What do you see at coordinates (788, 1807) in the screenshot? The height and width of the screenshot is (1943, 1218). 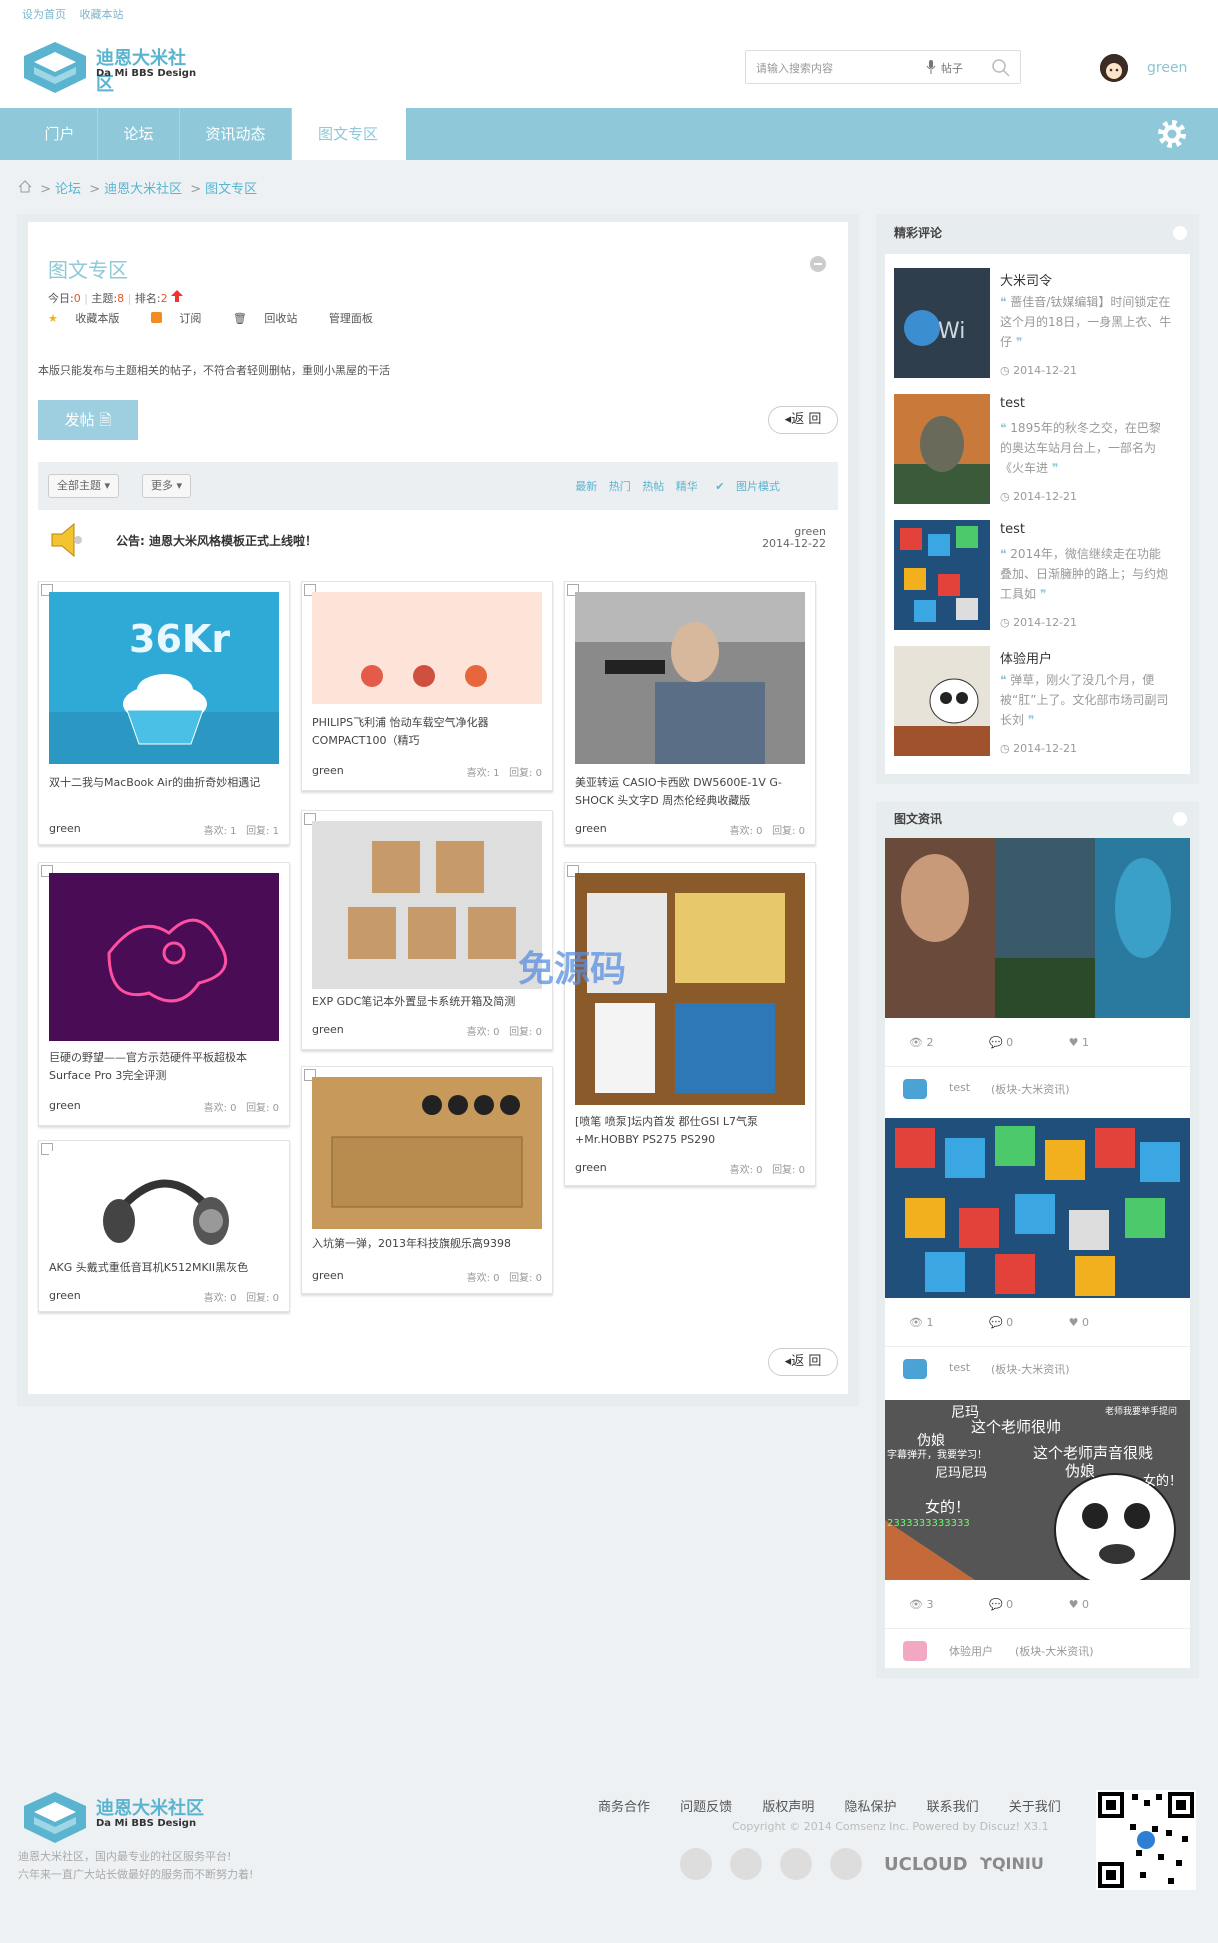 I see `footer-link-copyright: 版权声明` at bounding box center [788, 1807].